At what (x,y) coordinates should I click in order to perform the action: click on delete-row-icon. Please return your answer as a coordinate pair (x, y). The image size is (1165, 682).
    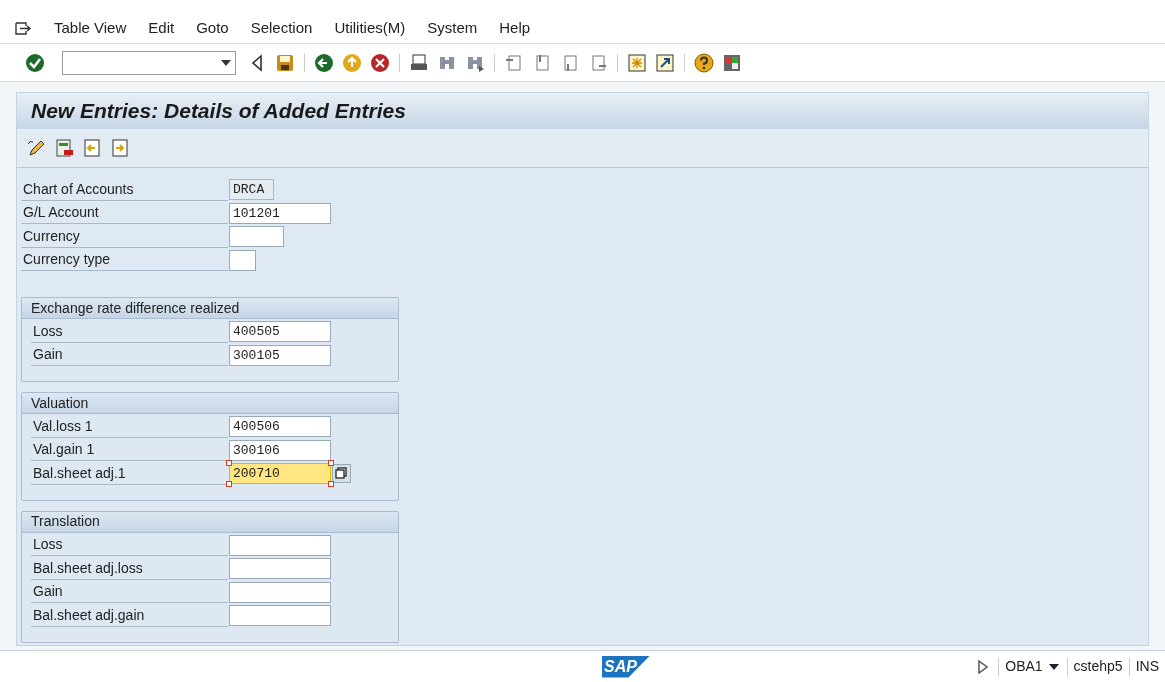
    Looking at the image, I should click on (64, 148).